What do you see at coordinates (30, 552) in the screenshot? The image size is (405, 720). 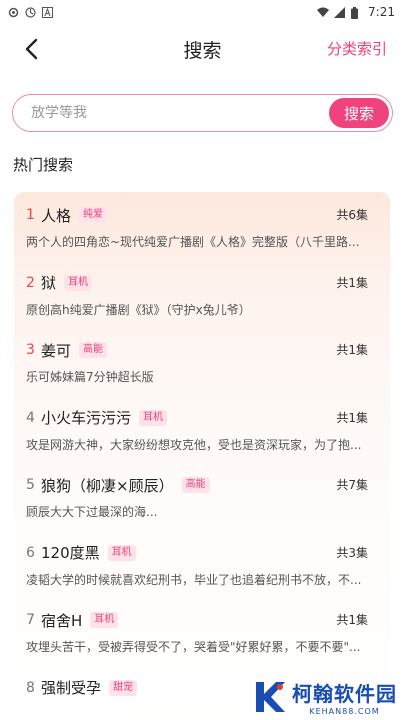 I see `item-rank: 6` at bounding box center [30, 552].